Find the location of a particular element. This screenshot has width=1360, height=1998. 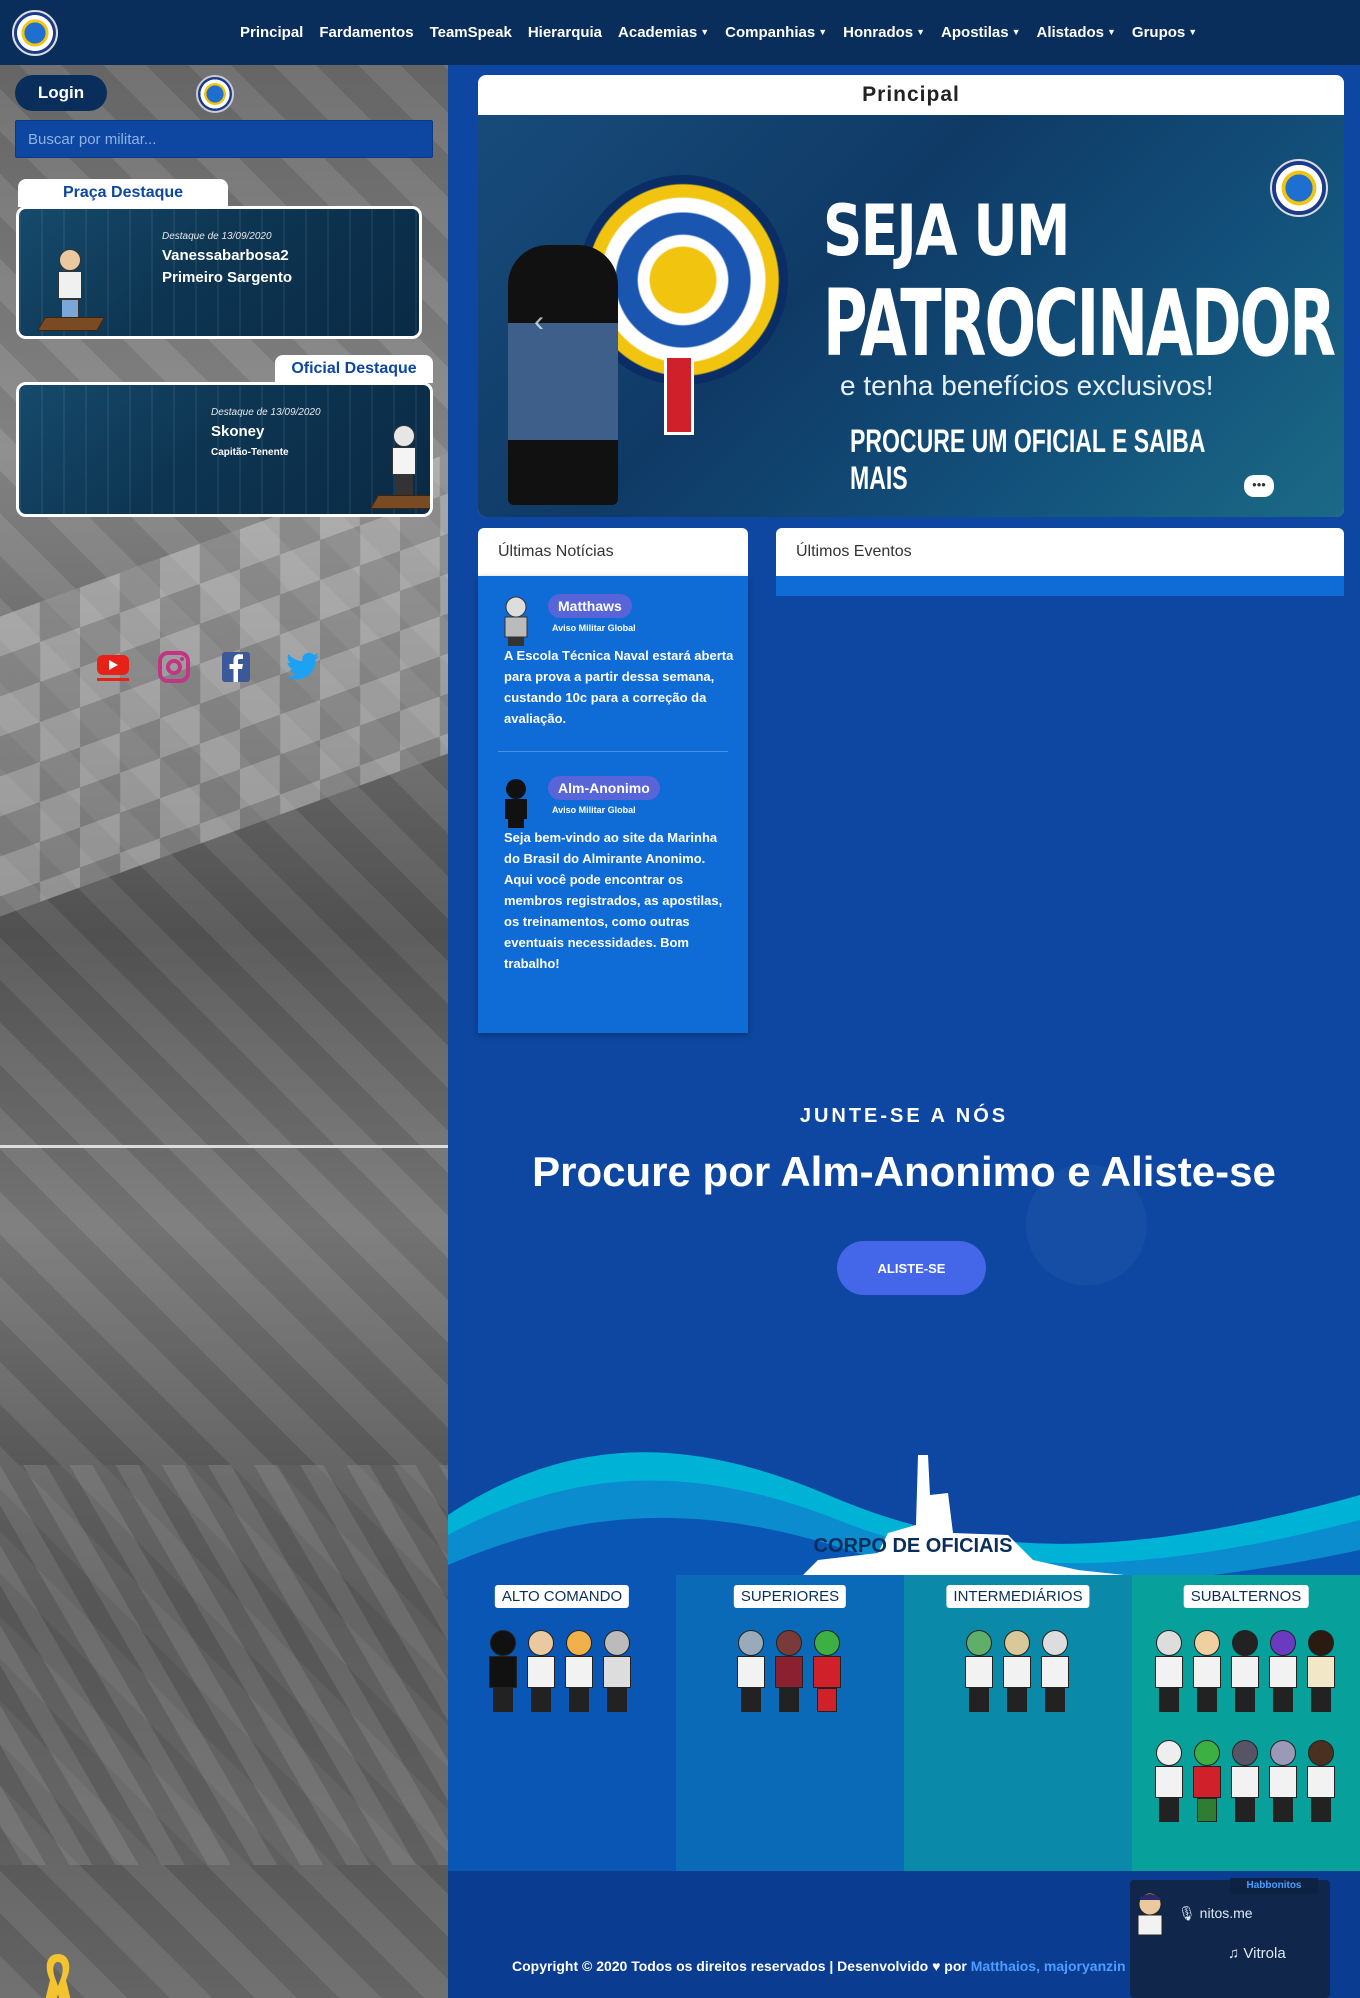

vitrola-label: ♫ Vitrola is located at coordinates (1257, 1953).